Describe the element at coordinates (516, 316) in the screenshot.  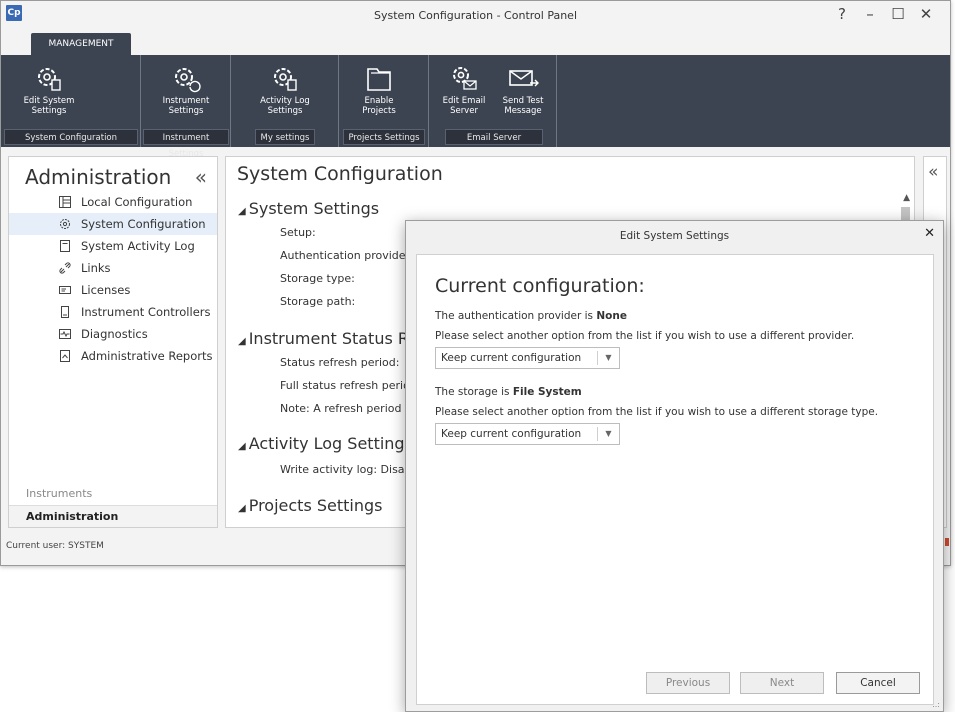
I see `auth-provider-prefix: The authentication provider is` at that location.